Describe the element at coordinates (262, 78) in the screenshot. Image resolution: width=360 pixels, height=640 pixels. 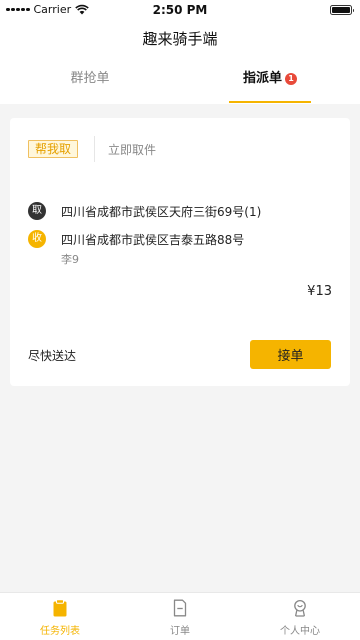
I see `tab-assigned-label: 指派单` at that location.